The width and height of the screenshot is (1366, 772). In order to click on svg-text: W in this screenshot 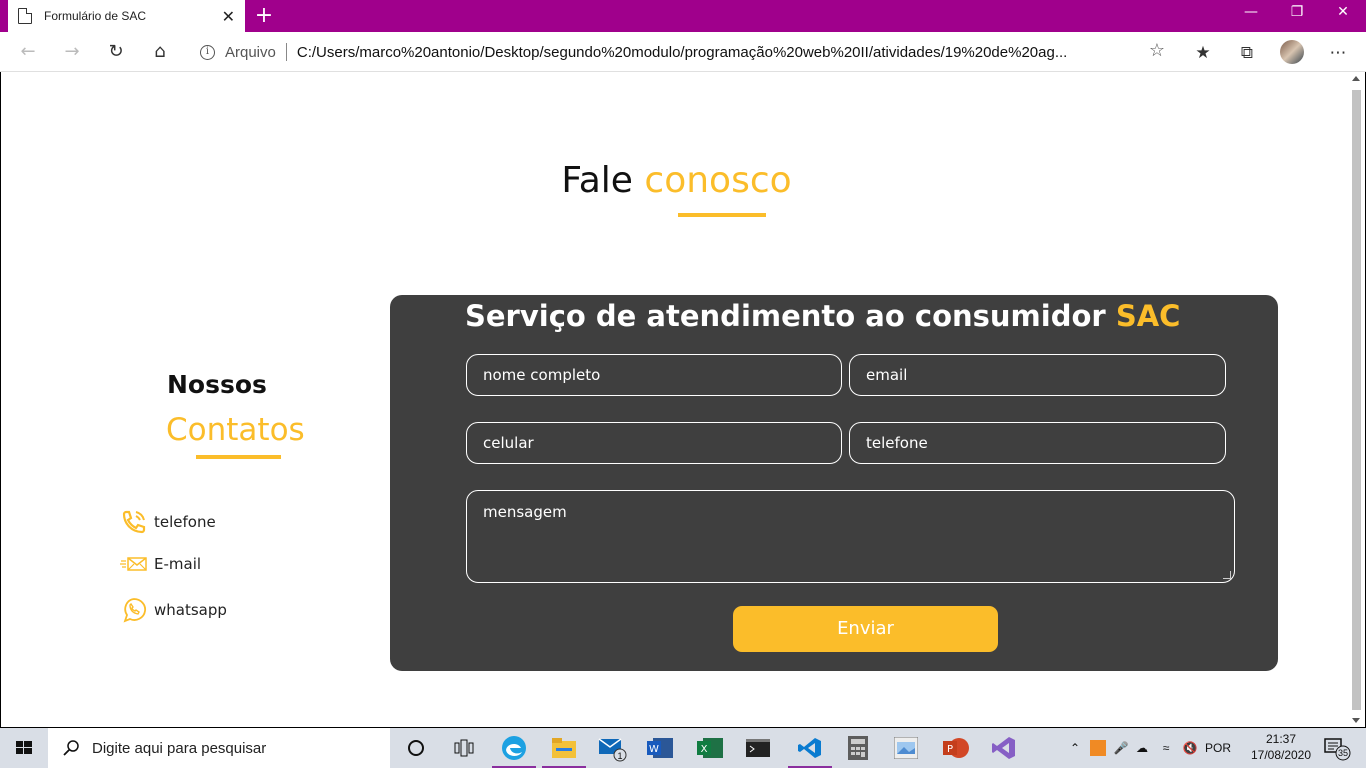, I will do `click(654, 749)`.